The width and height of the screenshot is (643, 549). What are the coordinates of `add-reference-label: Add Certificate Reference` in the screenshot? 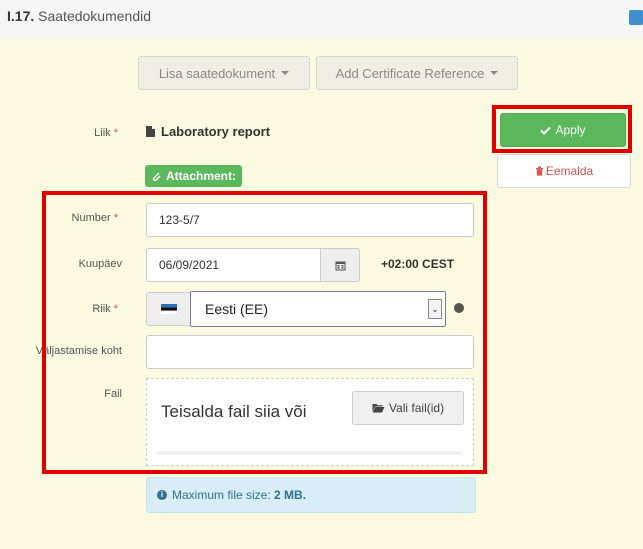 It's located at (410, 73).